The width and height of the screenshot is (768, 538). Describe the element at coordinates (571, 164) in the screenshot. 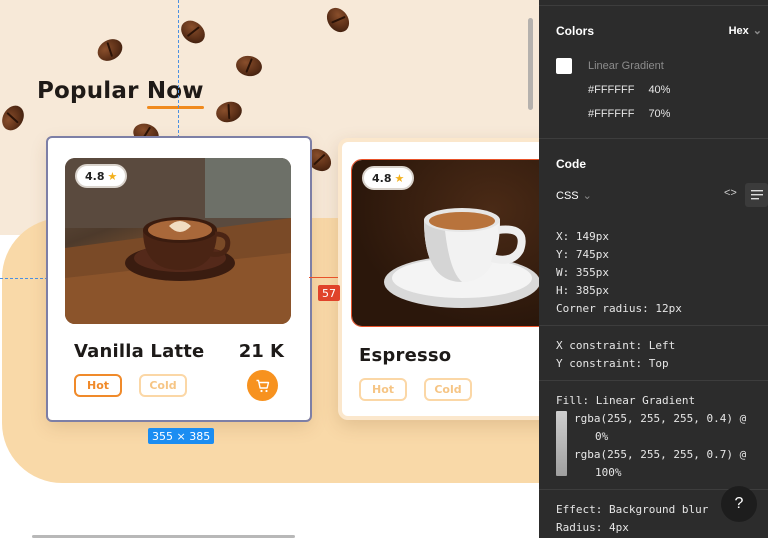

I see `code-section-title: Code` at that location.